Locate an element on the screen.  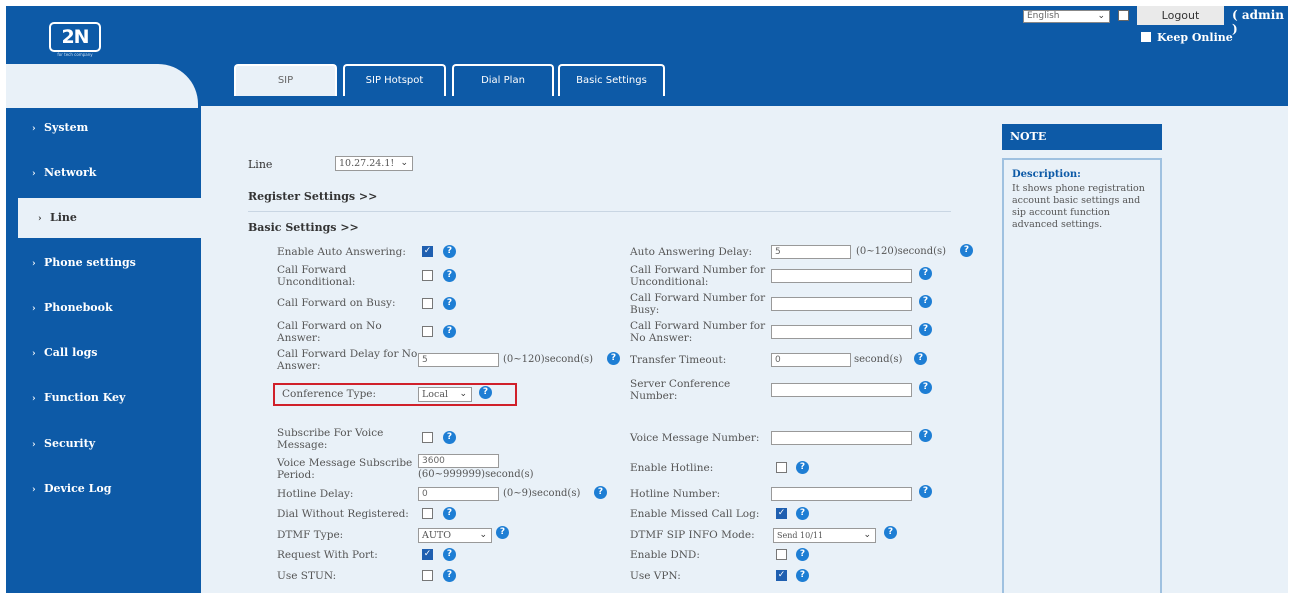
cf-busy-label: Call Forward on Busy: is located at coordinates (336, 303).